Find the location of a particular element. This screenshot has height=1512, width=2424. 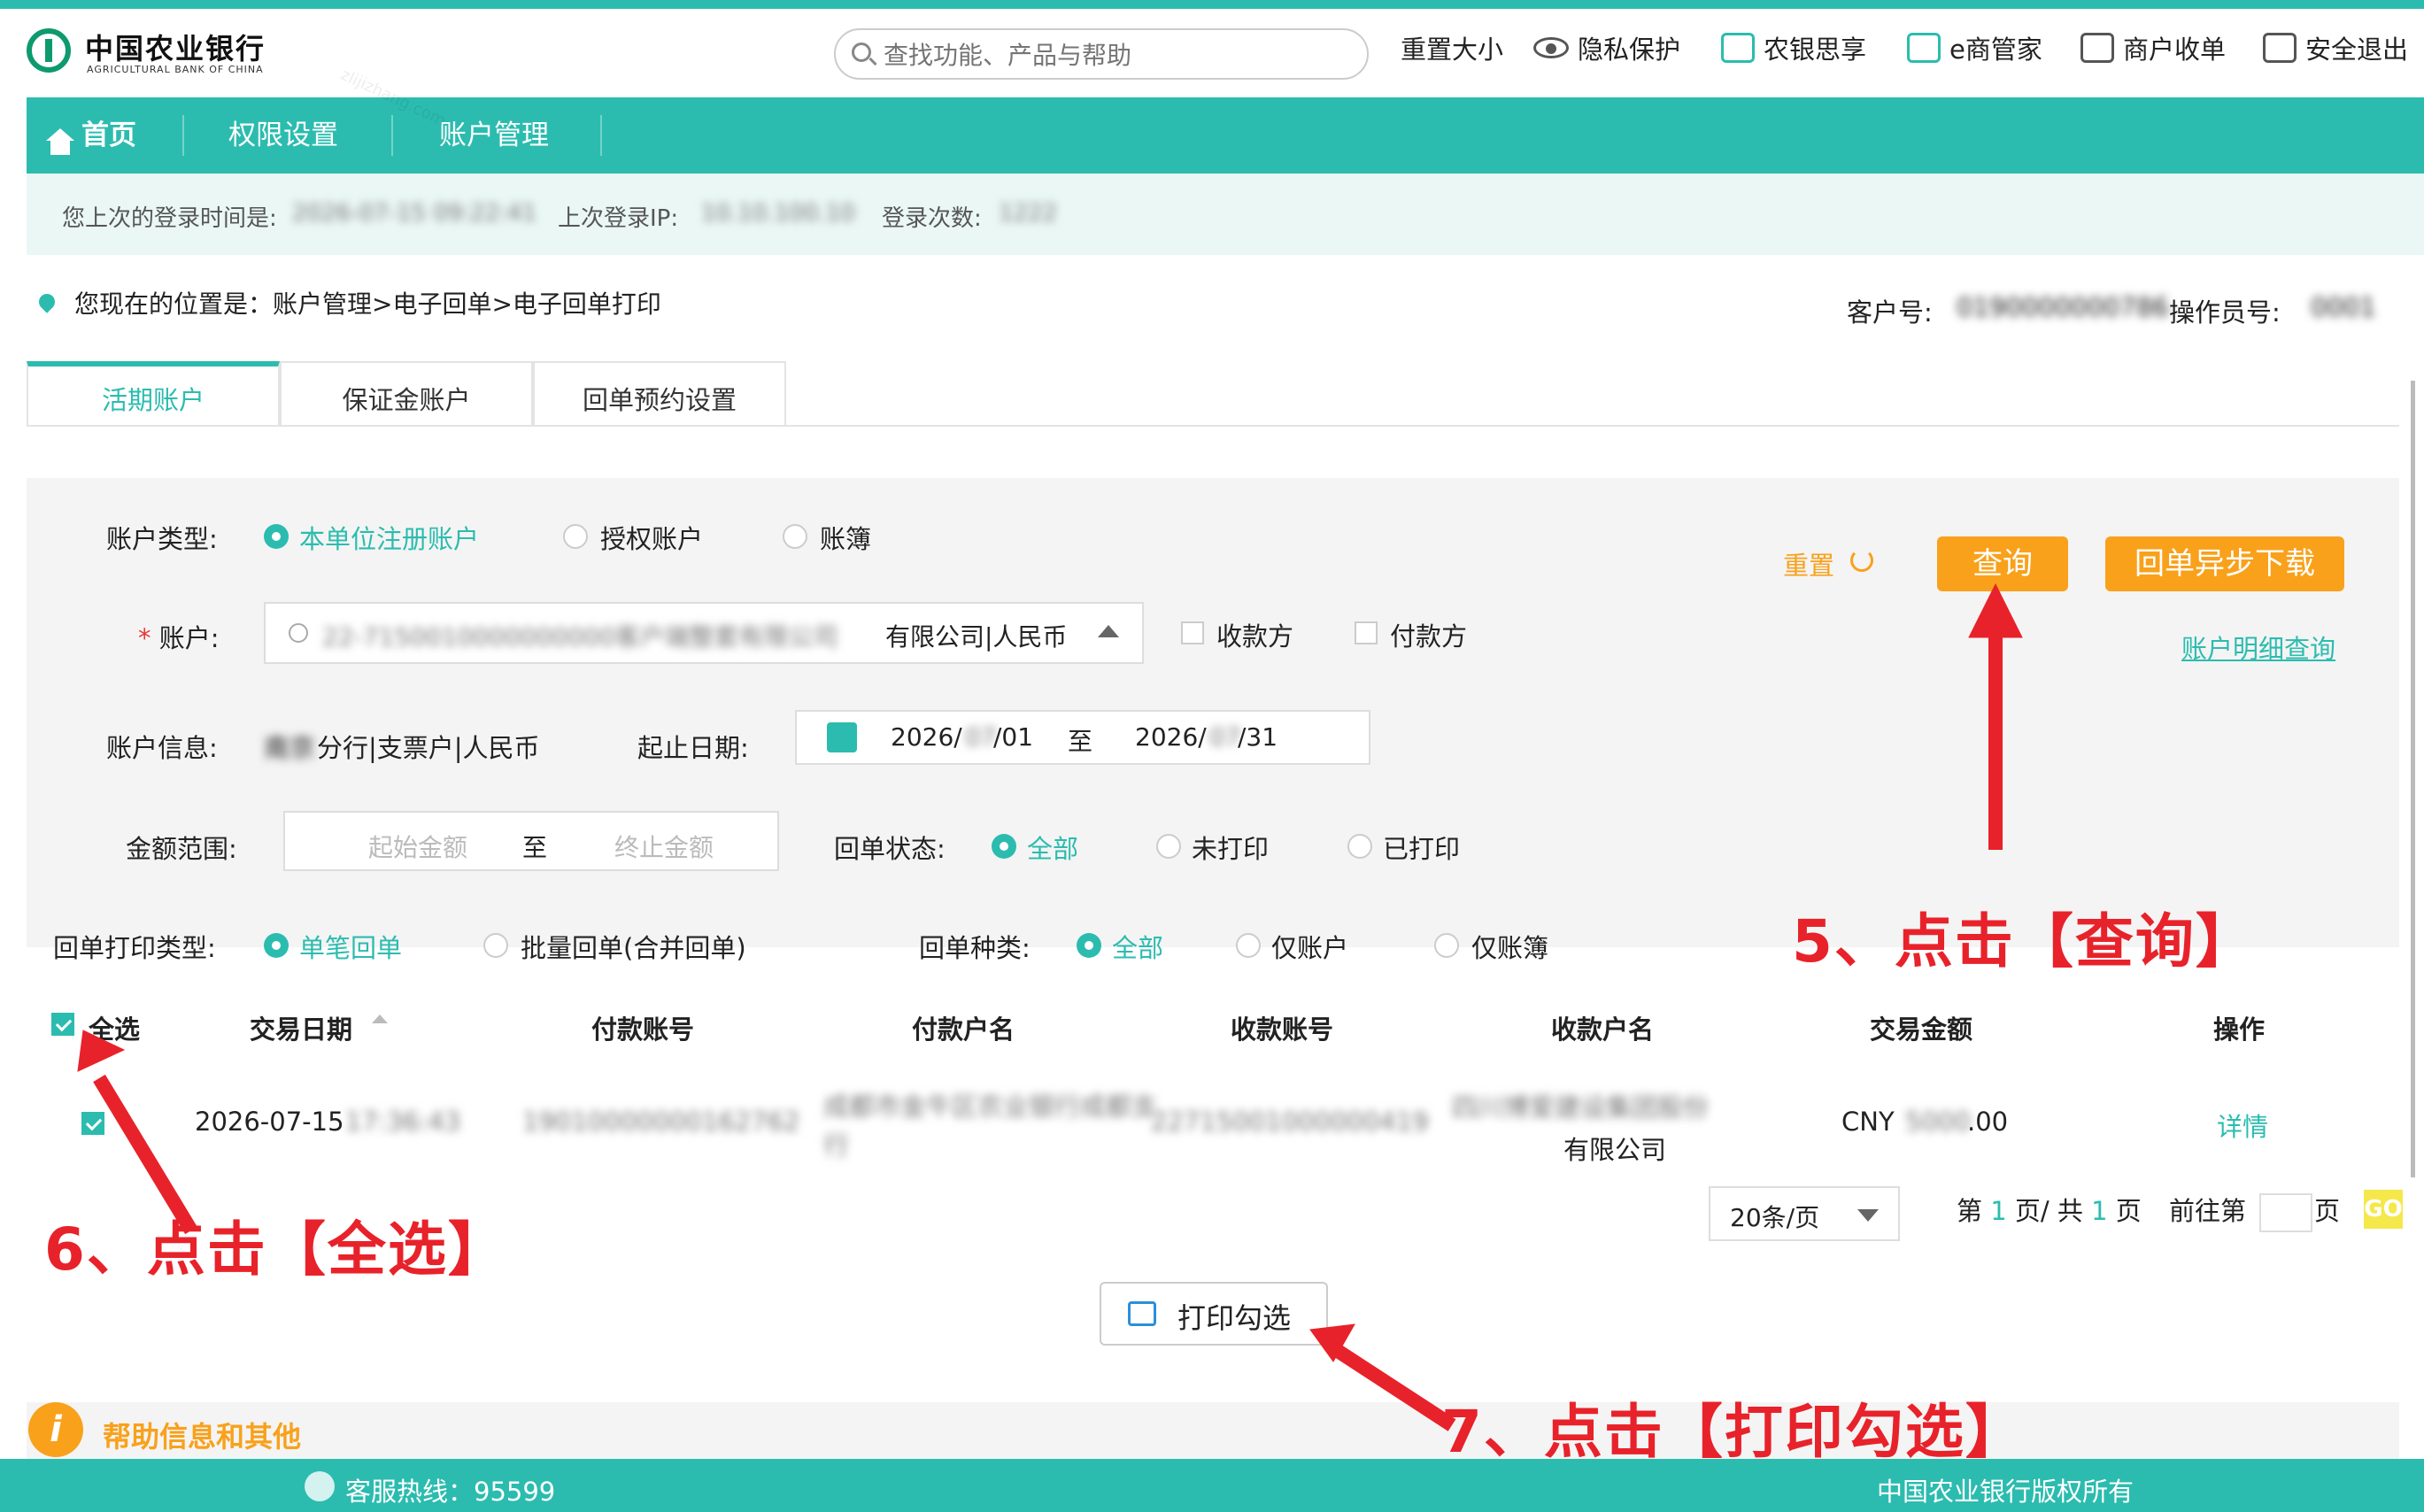

annotation-step5: 5、点击【查询】 is located at coordinates (2024, 941).